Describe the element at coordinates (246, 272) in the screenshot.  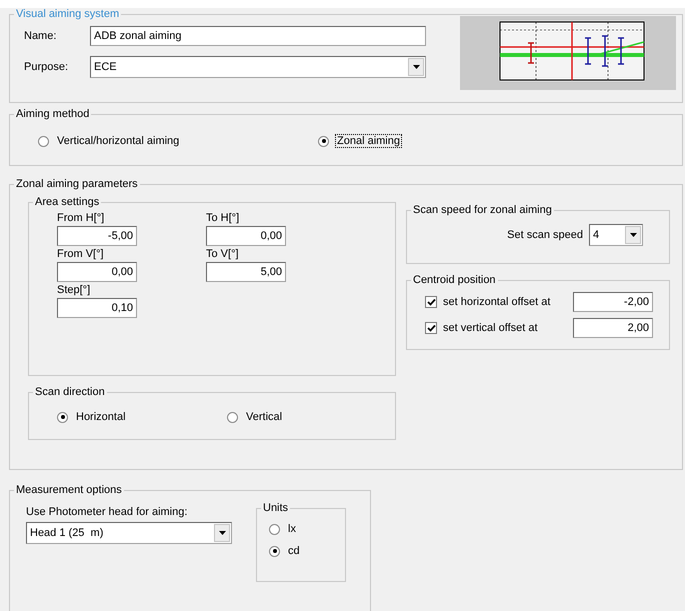
I see `number-field: 5,00` at that location.